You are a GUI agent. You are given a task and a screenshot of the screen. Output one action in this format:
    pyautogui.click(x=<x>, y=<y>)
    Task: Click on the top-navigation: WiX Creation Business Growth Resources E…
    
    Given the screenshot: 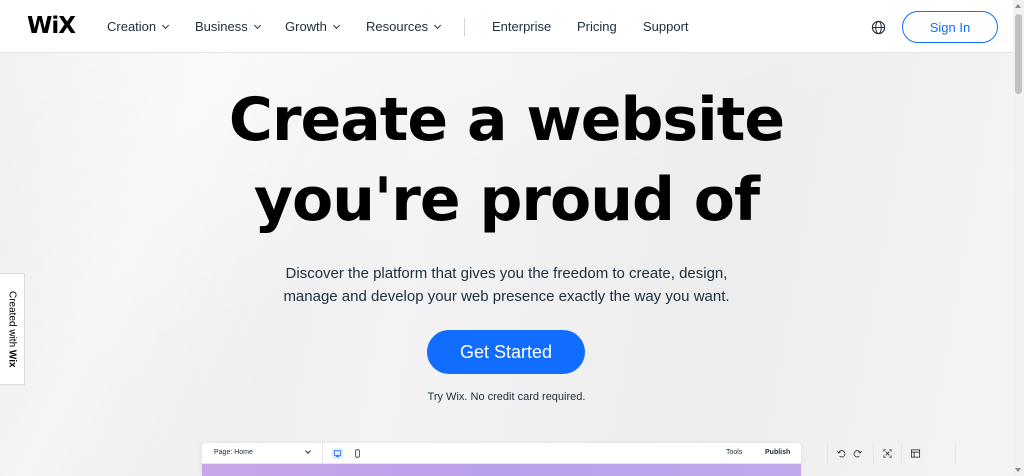 What is the action you would take?
    pyautogui.click(x=506, y=26)
    